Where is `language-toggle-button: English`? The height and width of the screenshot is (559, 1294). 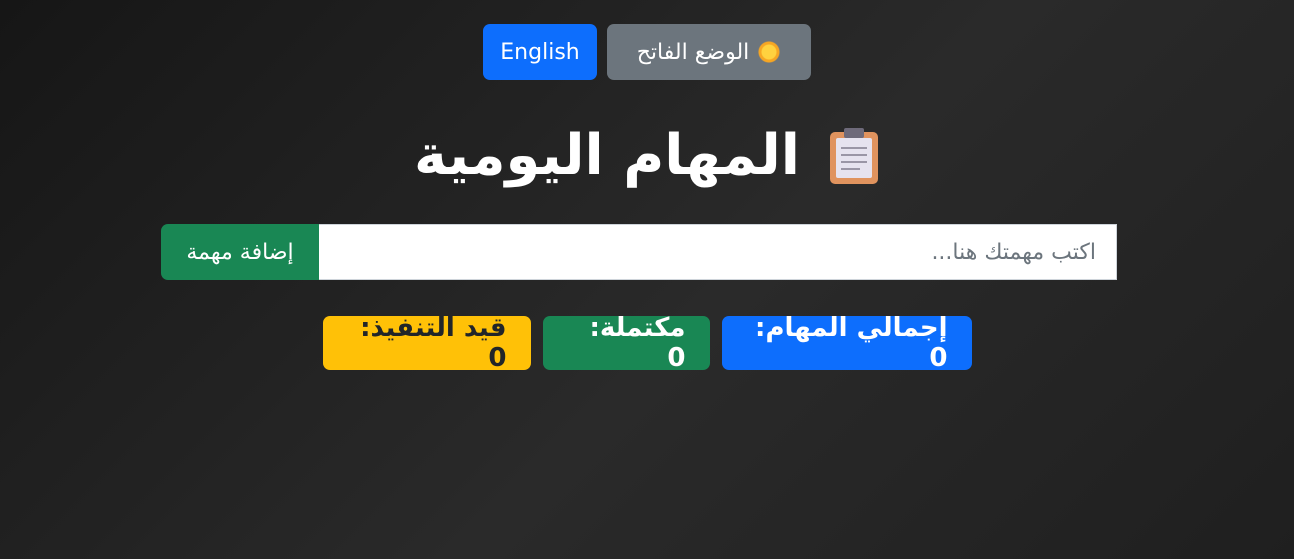
language-toggle-button: English is located at coordinates (540, 52).